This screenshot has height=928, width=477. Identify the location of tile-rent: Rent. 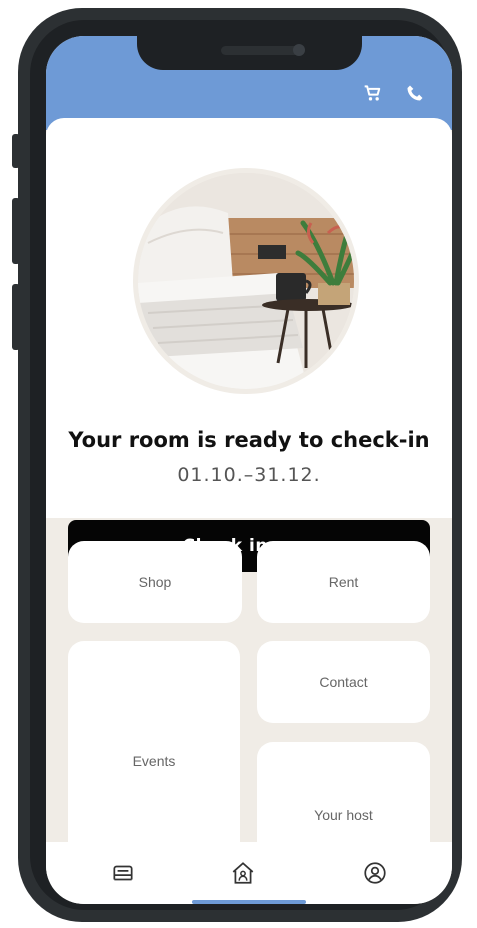
(343, 582).